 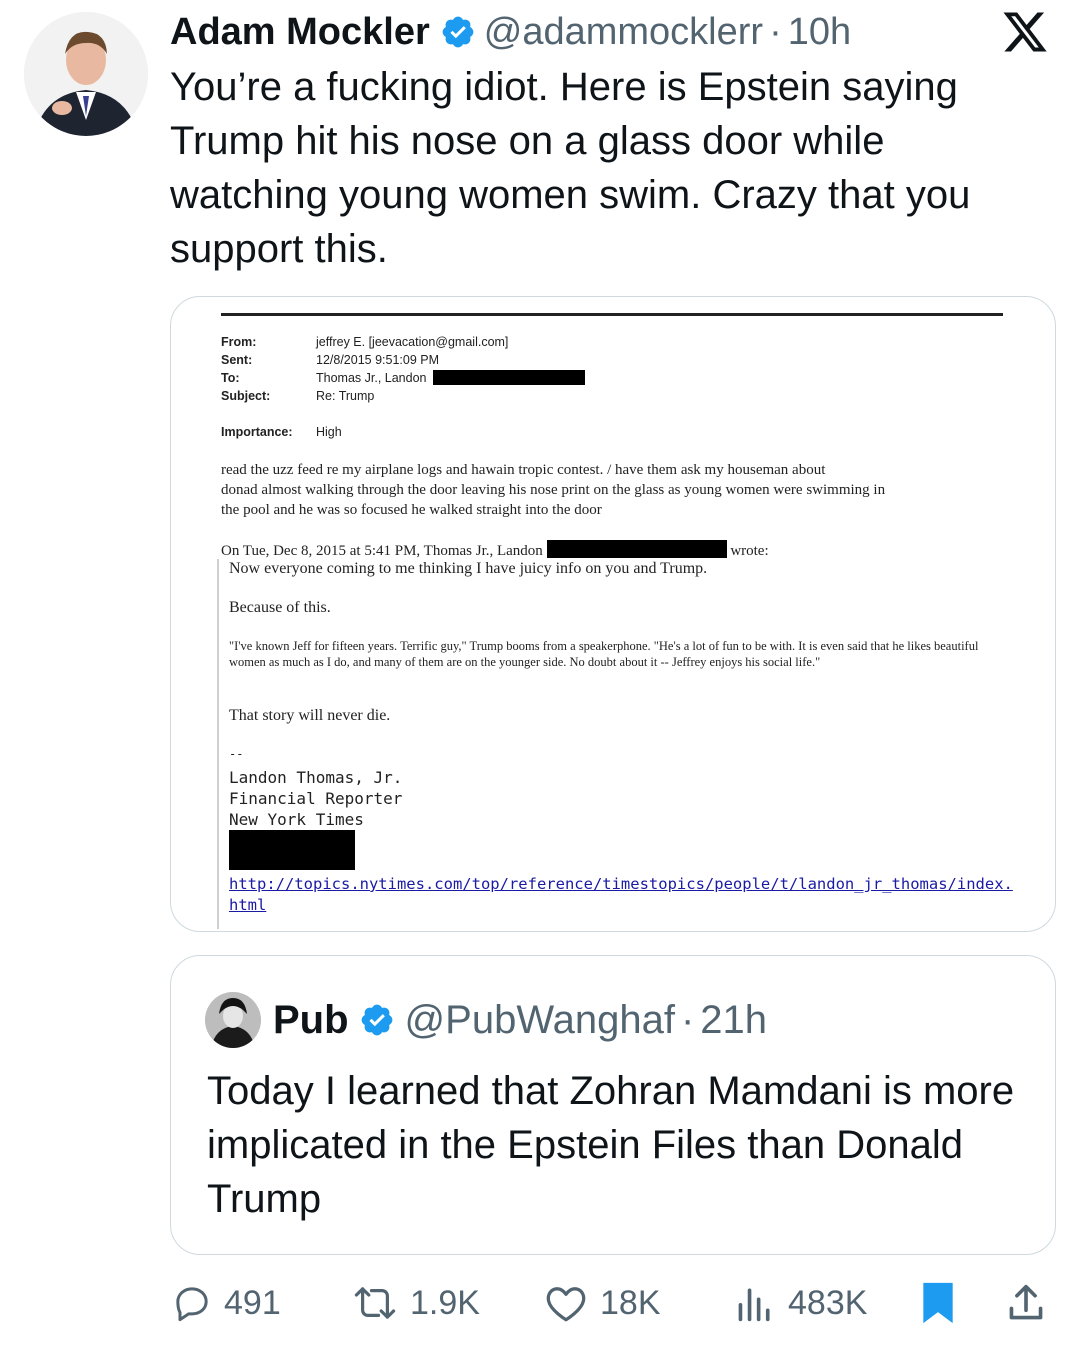 I want to click on quote-bar, so click(x=218, y=744).